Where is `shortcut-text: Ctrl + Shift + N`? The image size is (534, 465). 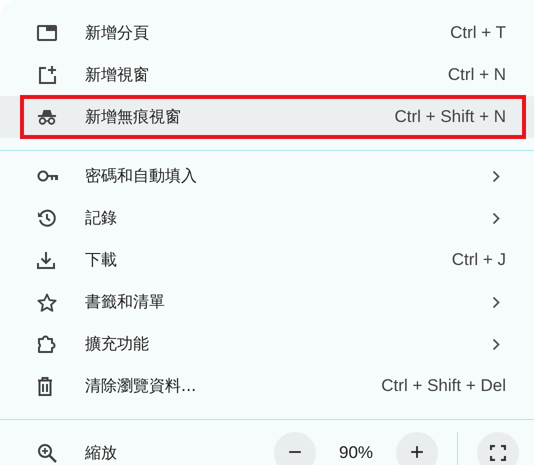 shortcut-text: Ctrl + Shift + N is located at coordinates (450, 117).